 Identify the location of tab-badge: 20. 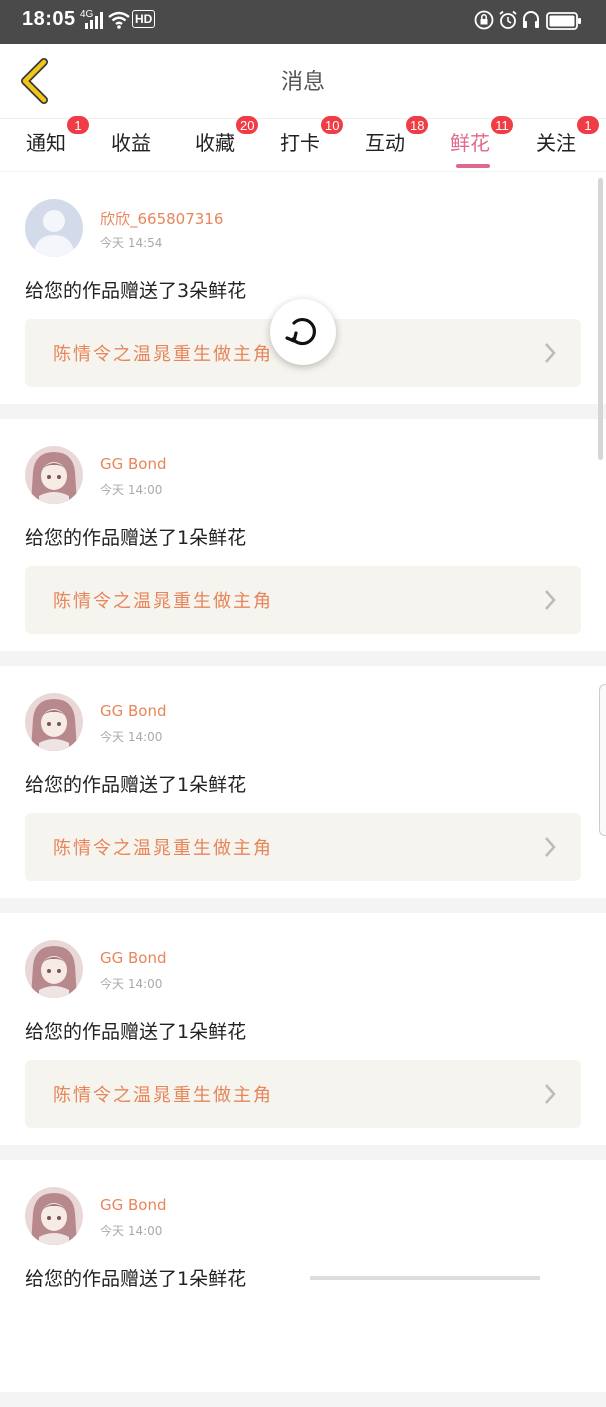
(247, 125).